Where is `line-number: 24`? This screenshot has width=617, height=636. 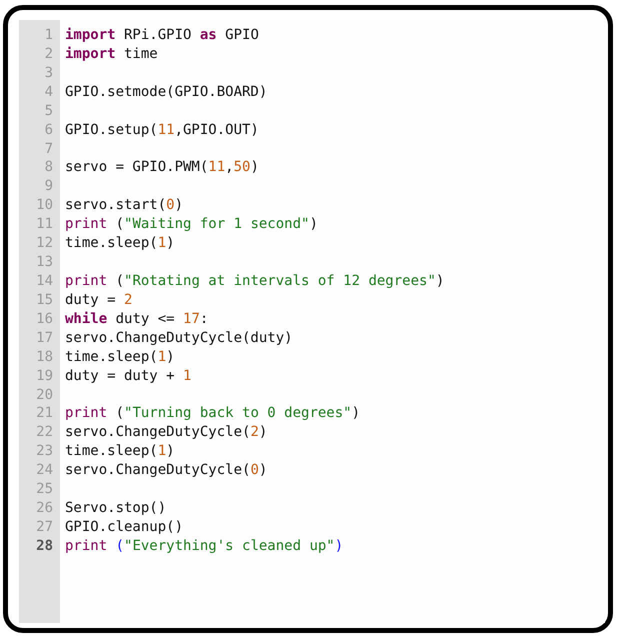 line-number: 24 is located at coordinates (44, 470).